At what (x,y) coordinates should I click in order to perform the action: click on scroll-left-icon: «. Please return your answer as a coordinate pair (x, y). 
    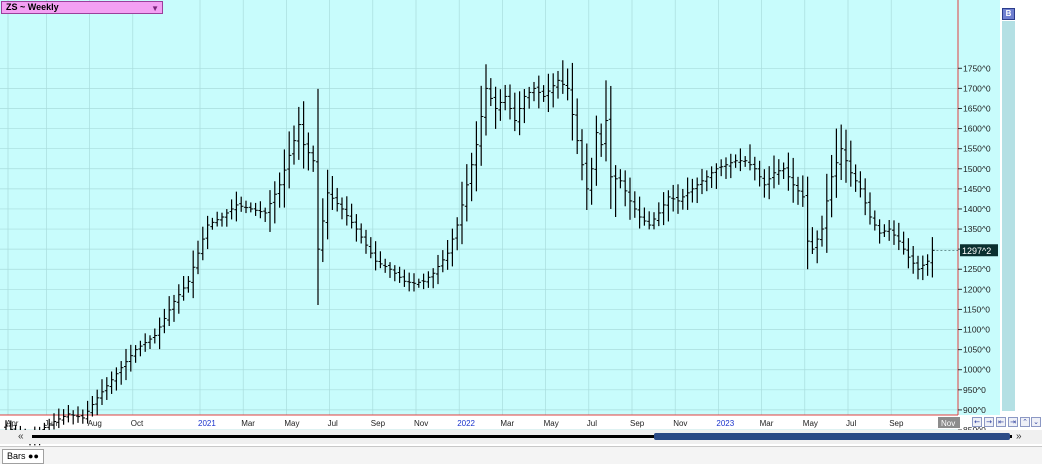
    Looking at the image, I should click on (21, 436).